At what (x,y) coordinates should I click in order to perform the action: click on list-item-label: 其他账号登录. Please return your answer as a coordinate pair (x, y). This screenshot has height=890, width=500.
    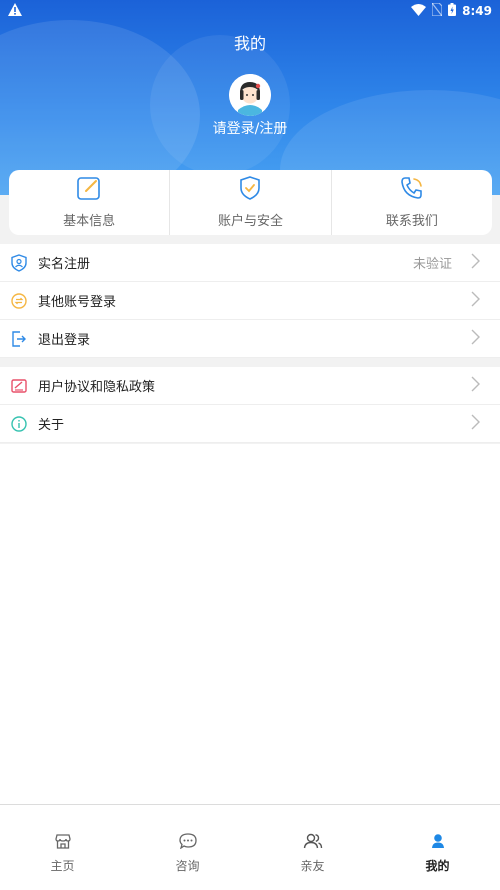
    Looking at the image, I should click on (77, 302).